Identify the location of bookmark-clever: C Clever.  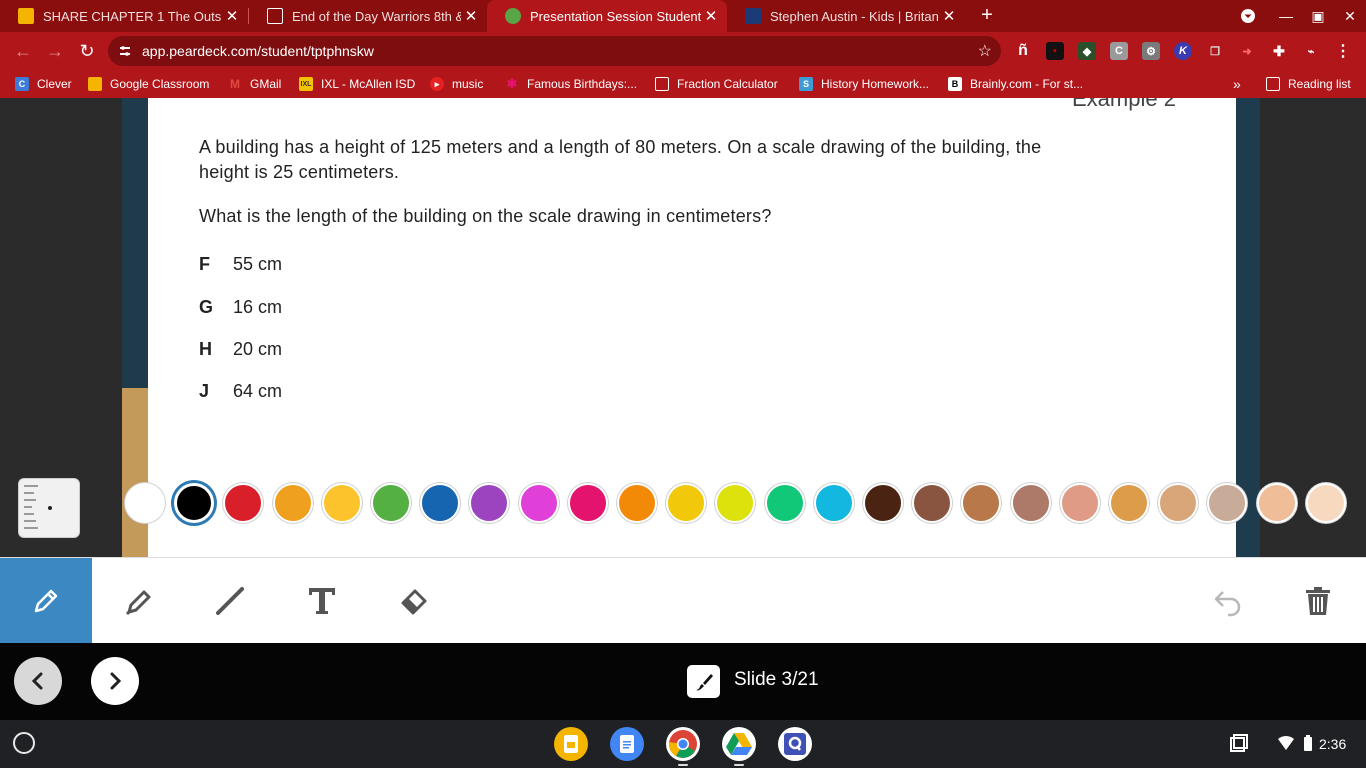
(43, 84).